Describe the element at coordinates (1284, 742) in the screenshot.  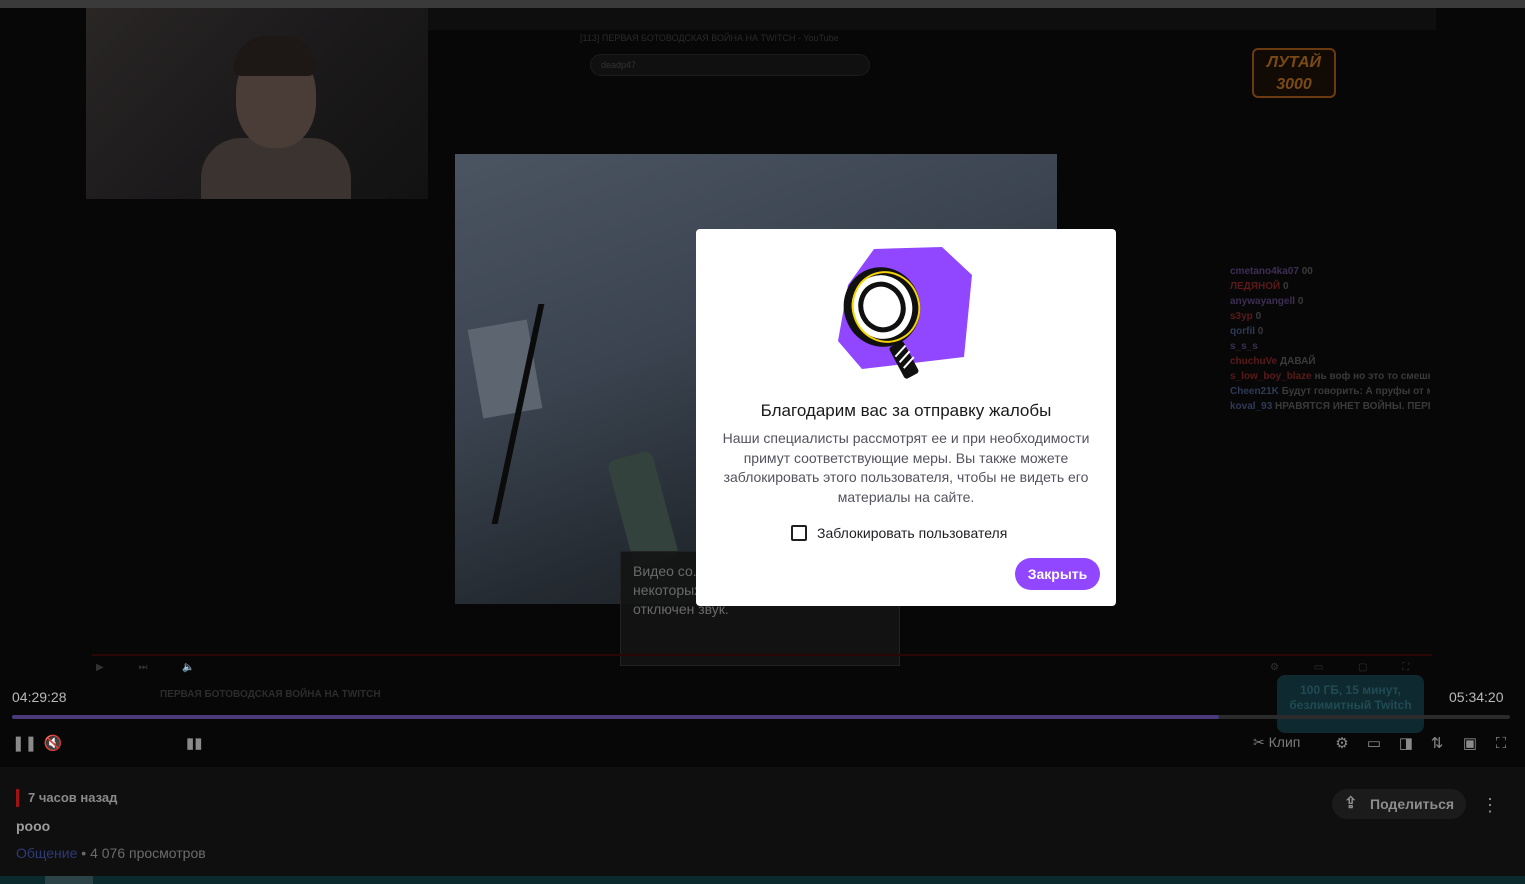
I see `clip-label: Клип` at that location.